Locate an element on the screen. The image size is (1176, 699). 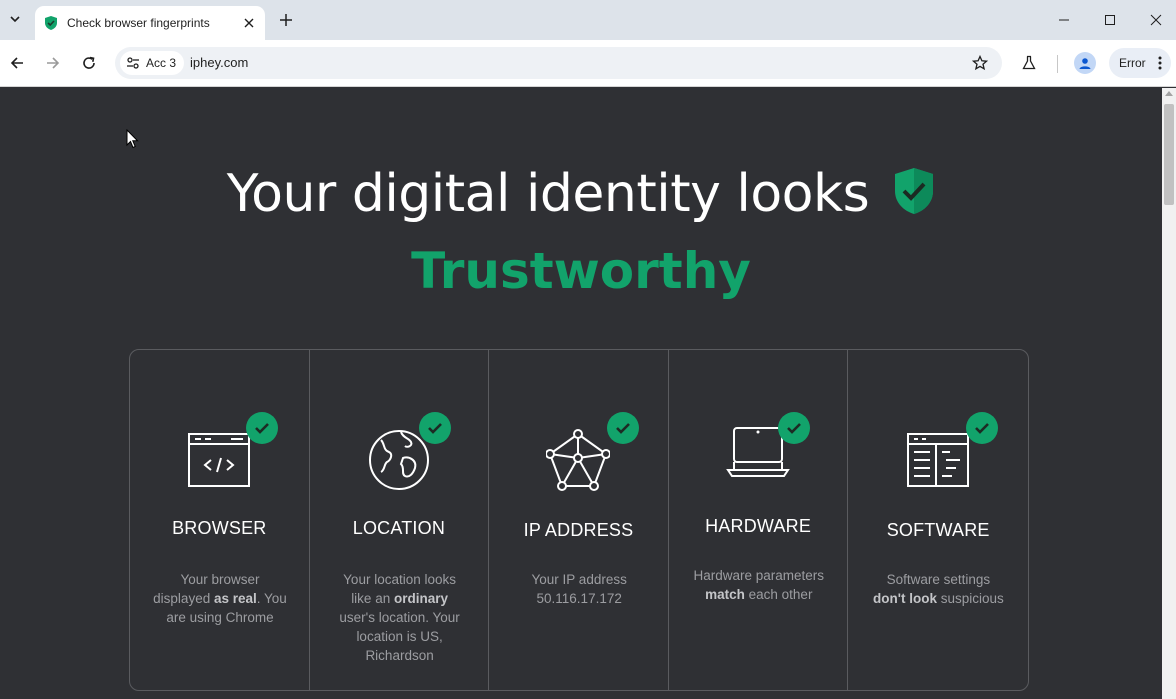
profile-avatar is located at coordinates (1085, 63).